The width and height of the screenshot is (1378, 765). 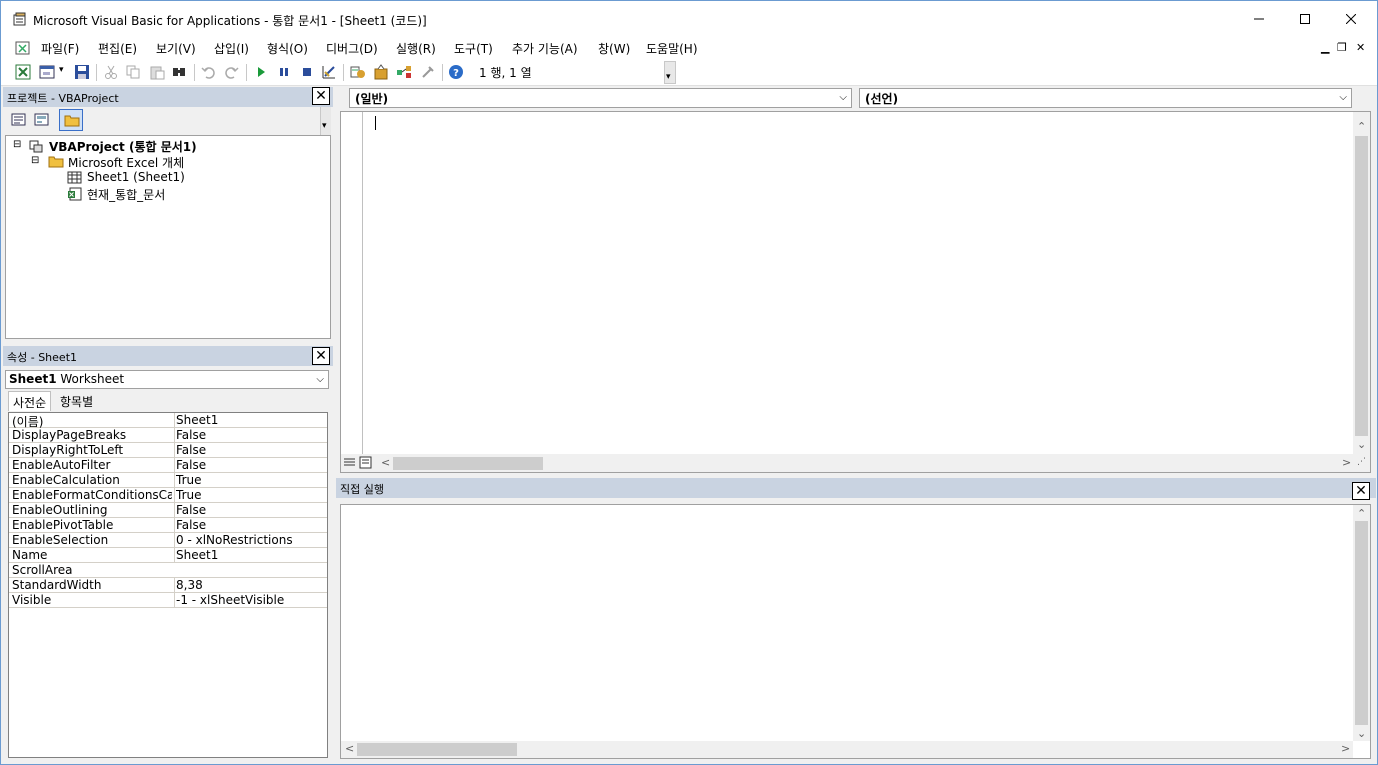 What do you see at coordinates (321, 96) in the screenshot?
I see `project-pane-close-button: ✕` at bounding box center [321, 96].